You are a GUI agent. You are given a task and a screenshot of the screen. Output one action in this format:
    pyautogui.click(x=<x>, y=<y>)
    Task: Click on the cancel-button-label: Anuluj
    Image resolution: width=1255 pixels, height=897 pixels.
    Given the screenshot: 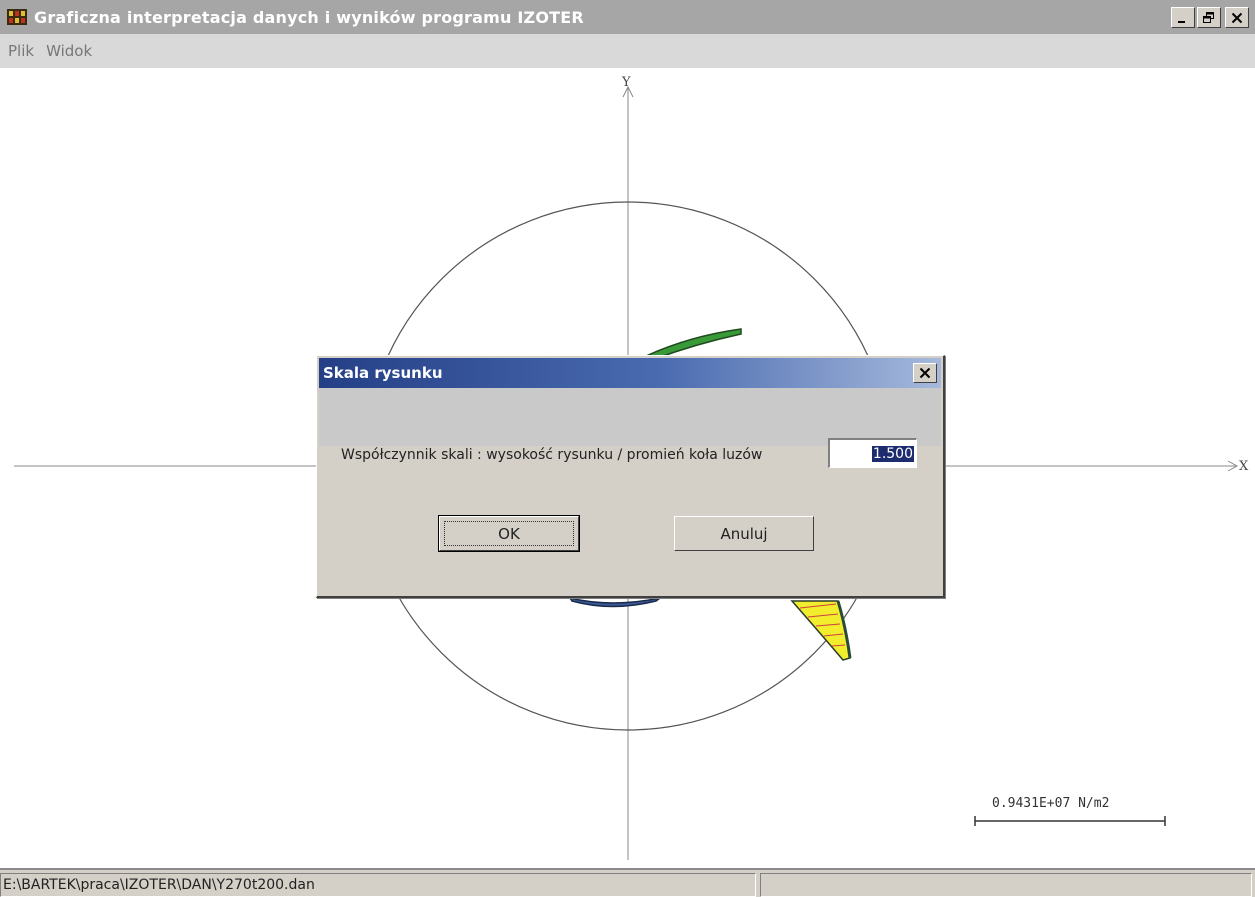 What is the action you would take?
    pyautogui.click(x=744, y=533)
    